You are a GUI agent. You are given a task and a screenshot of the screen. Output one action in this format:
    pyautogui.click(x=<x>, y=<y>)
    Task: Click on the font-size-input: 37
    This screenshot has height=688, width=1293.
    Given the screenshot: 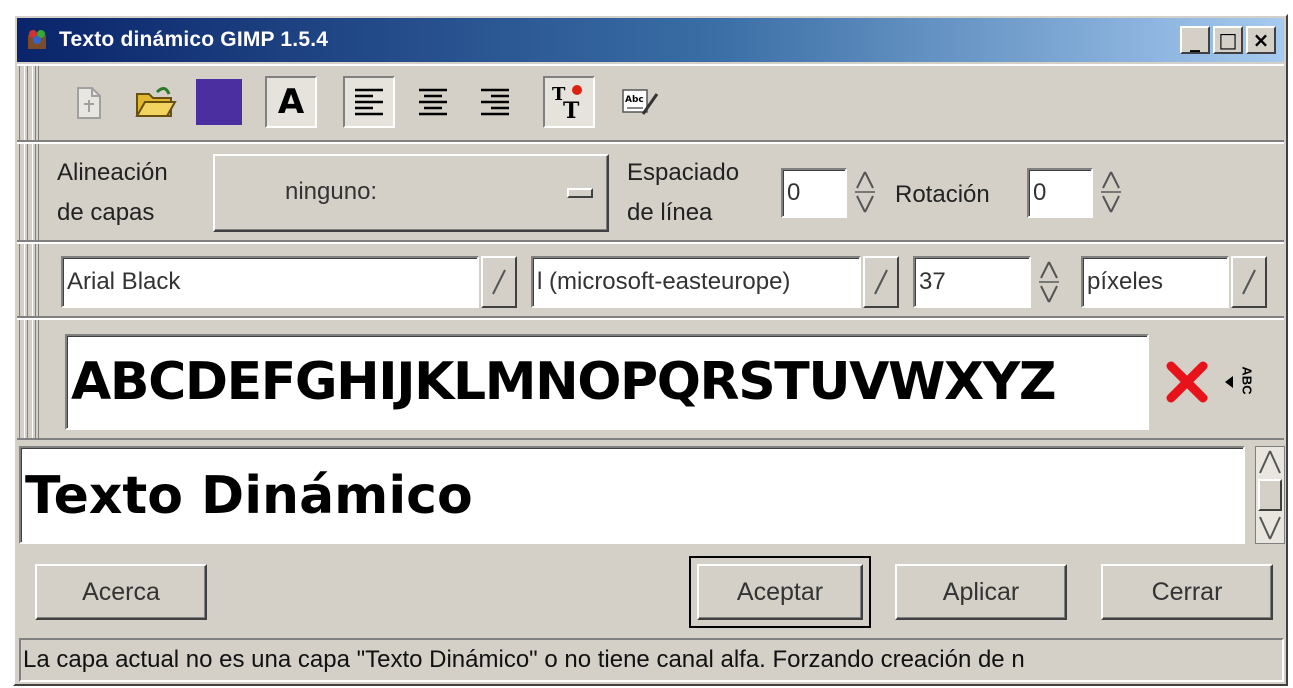 What is the action you would take?
    pyautogui.click(x=972, y=282)
    